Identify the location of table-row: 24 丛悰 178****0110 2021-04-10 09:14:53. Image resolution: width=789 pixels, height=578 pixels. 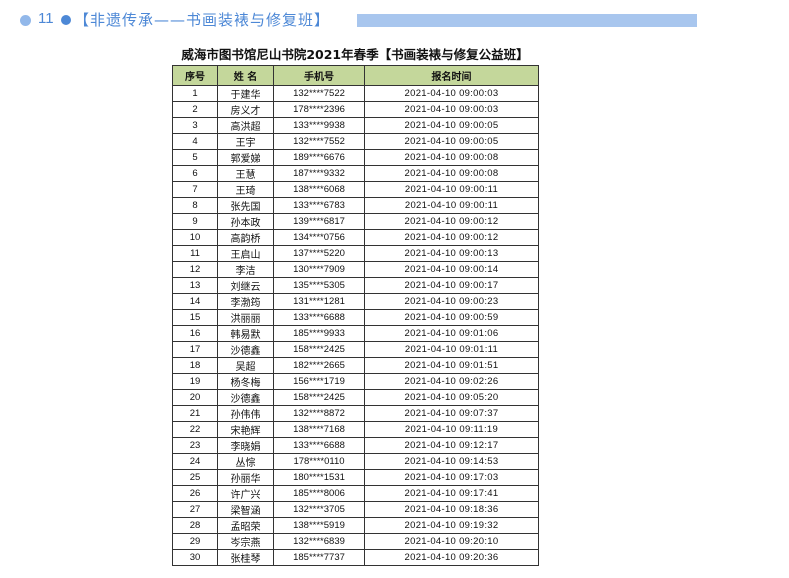
(355, 461).